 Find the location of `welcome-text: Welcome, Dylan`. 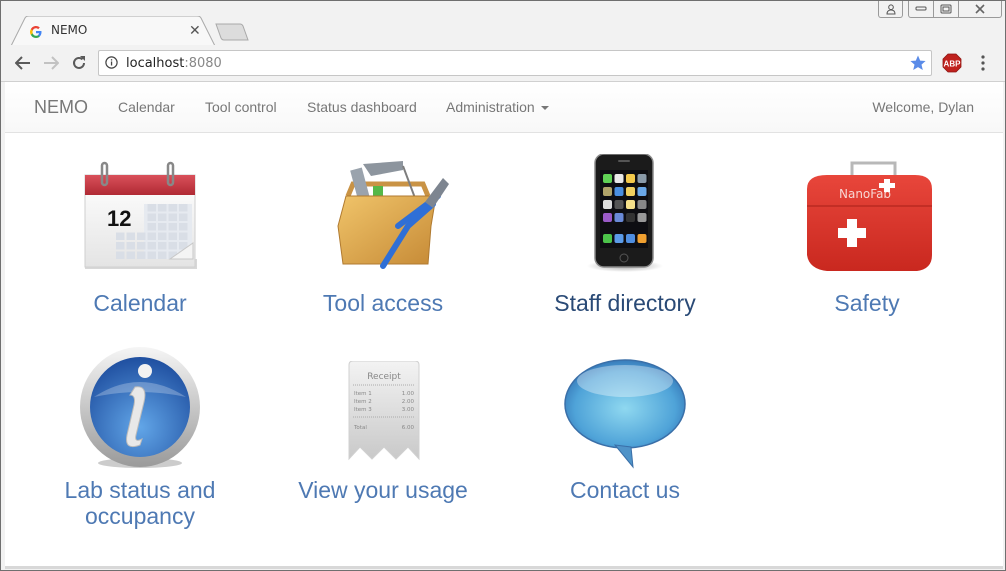

welcome-text: Welcome, Dylan is located at coordinates (923, 107).